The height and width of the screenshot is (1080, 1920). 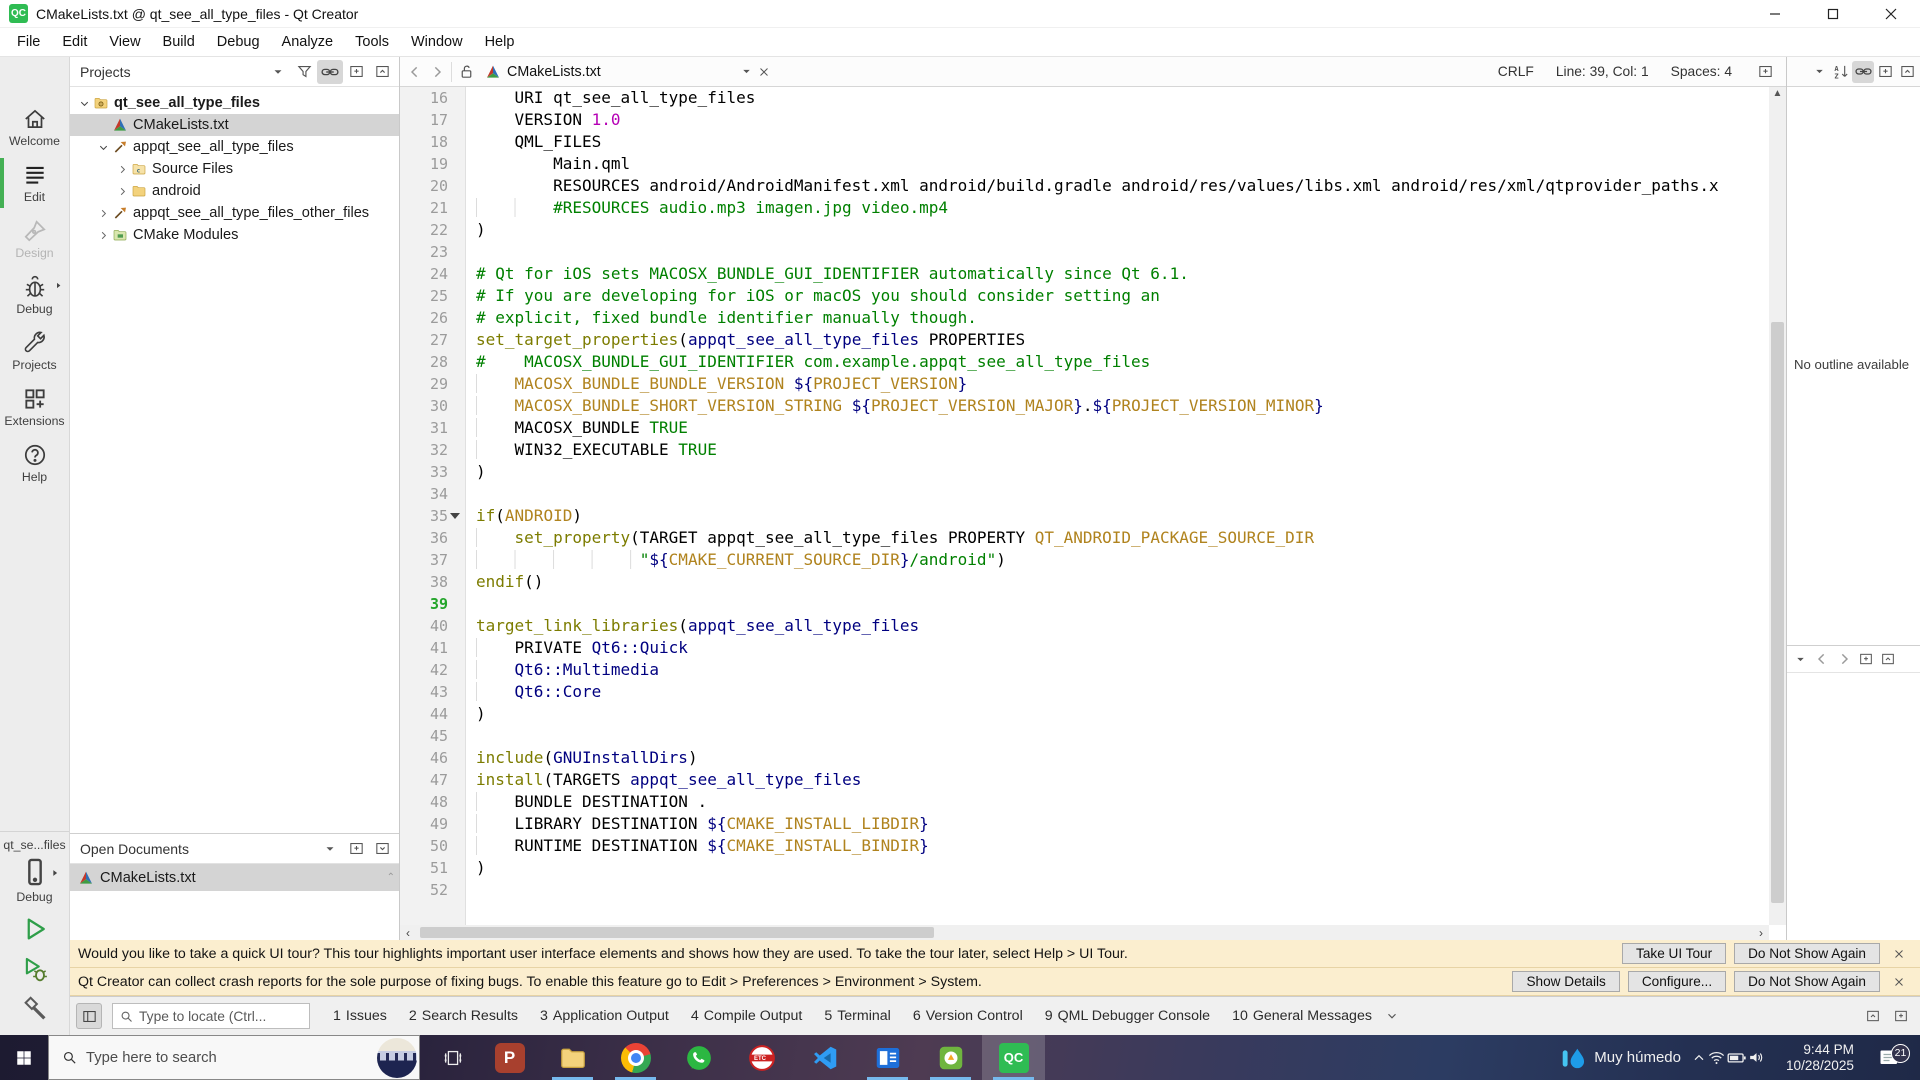 I want to click on task-view-button, so click(x=453, y=1057).